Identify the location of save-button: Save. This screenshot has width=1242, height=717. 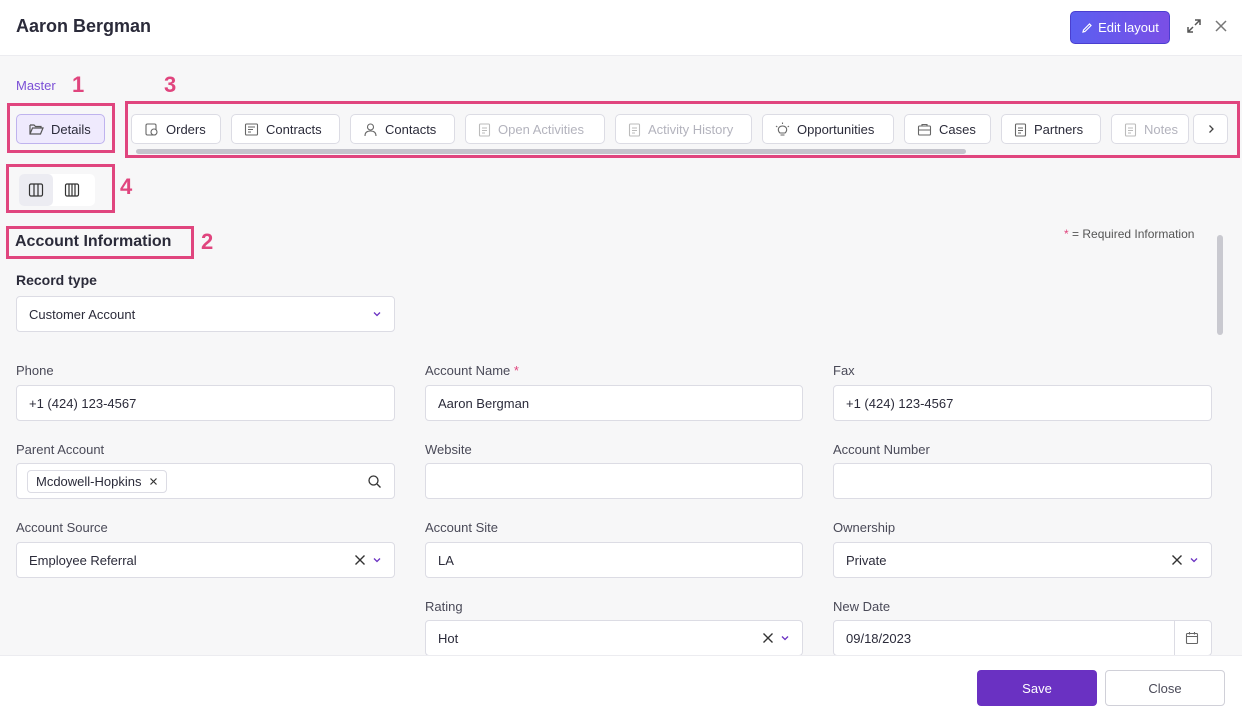
(1037, 688).